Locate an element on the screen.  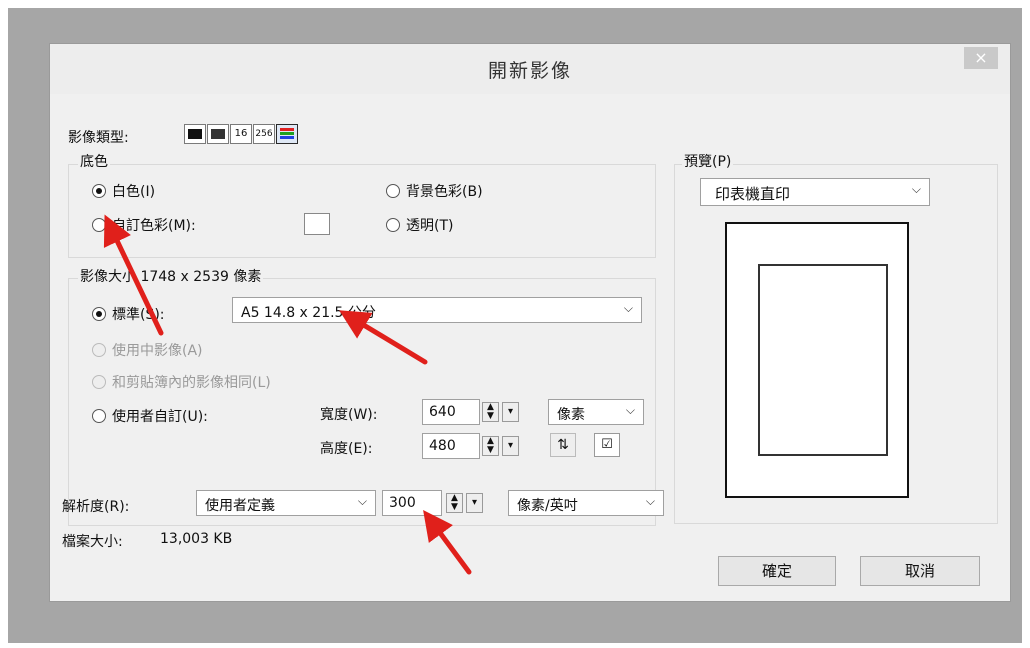
arrow-to-resolution is located at coordinates (447, 542).